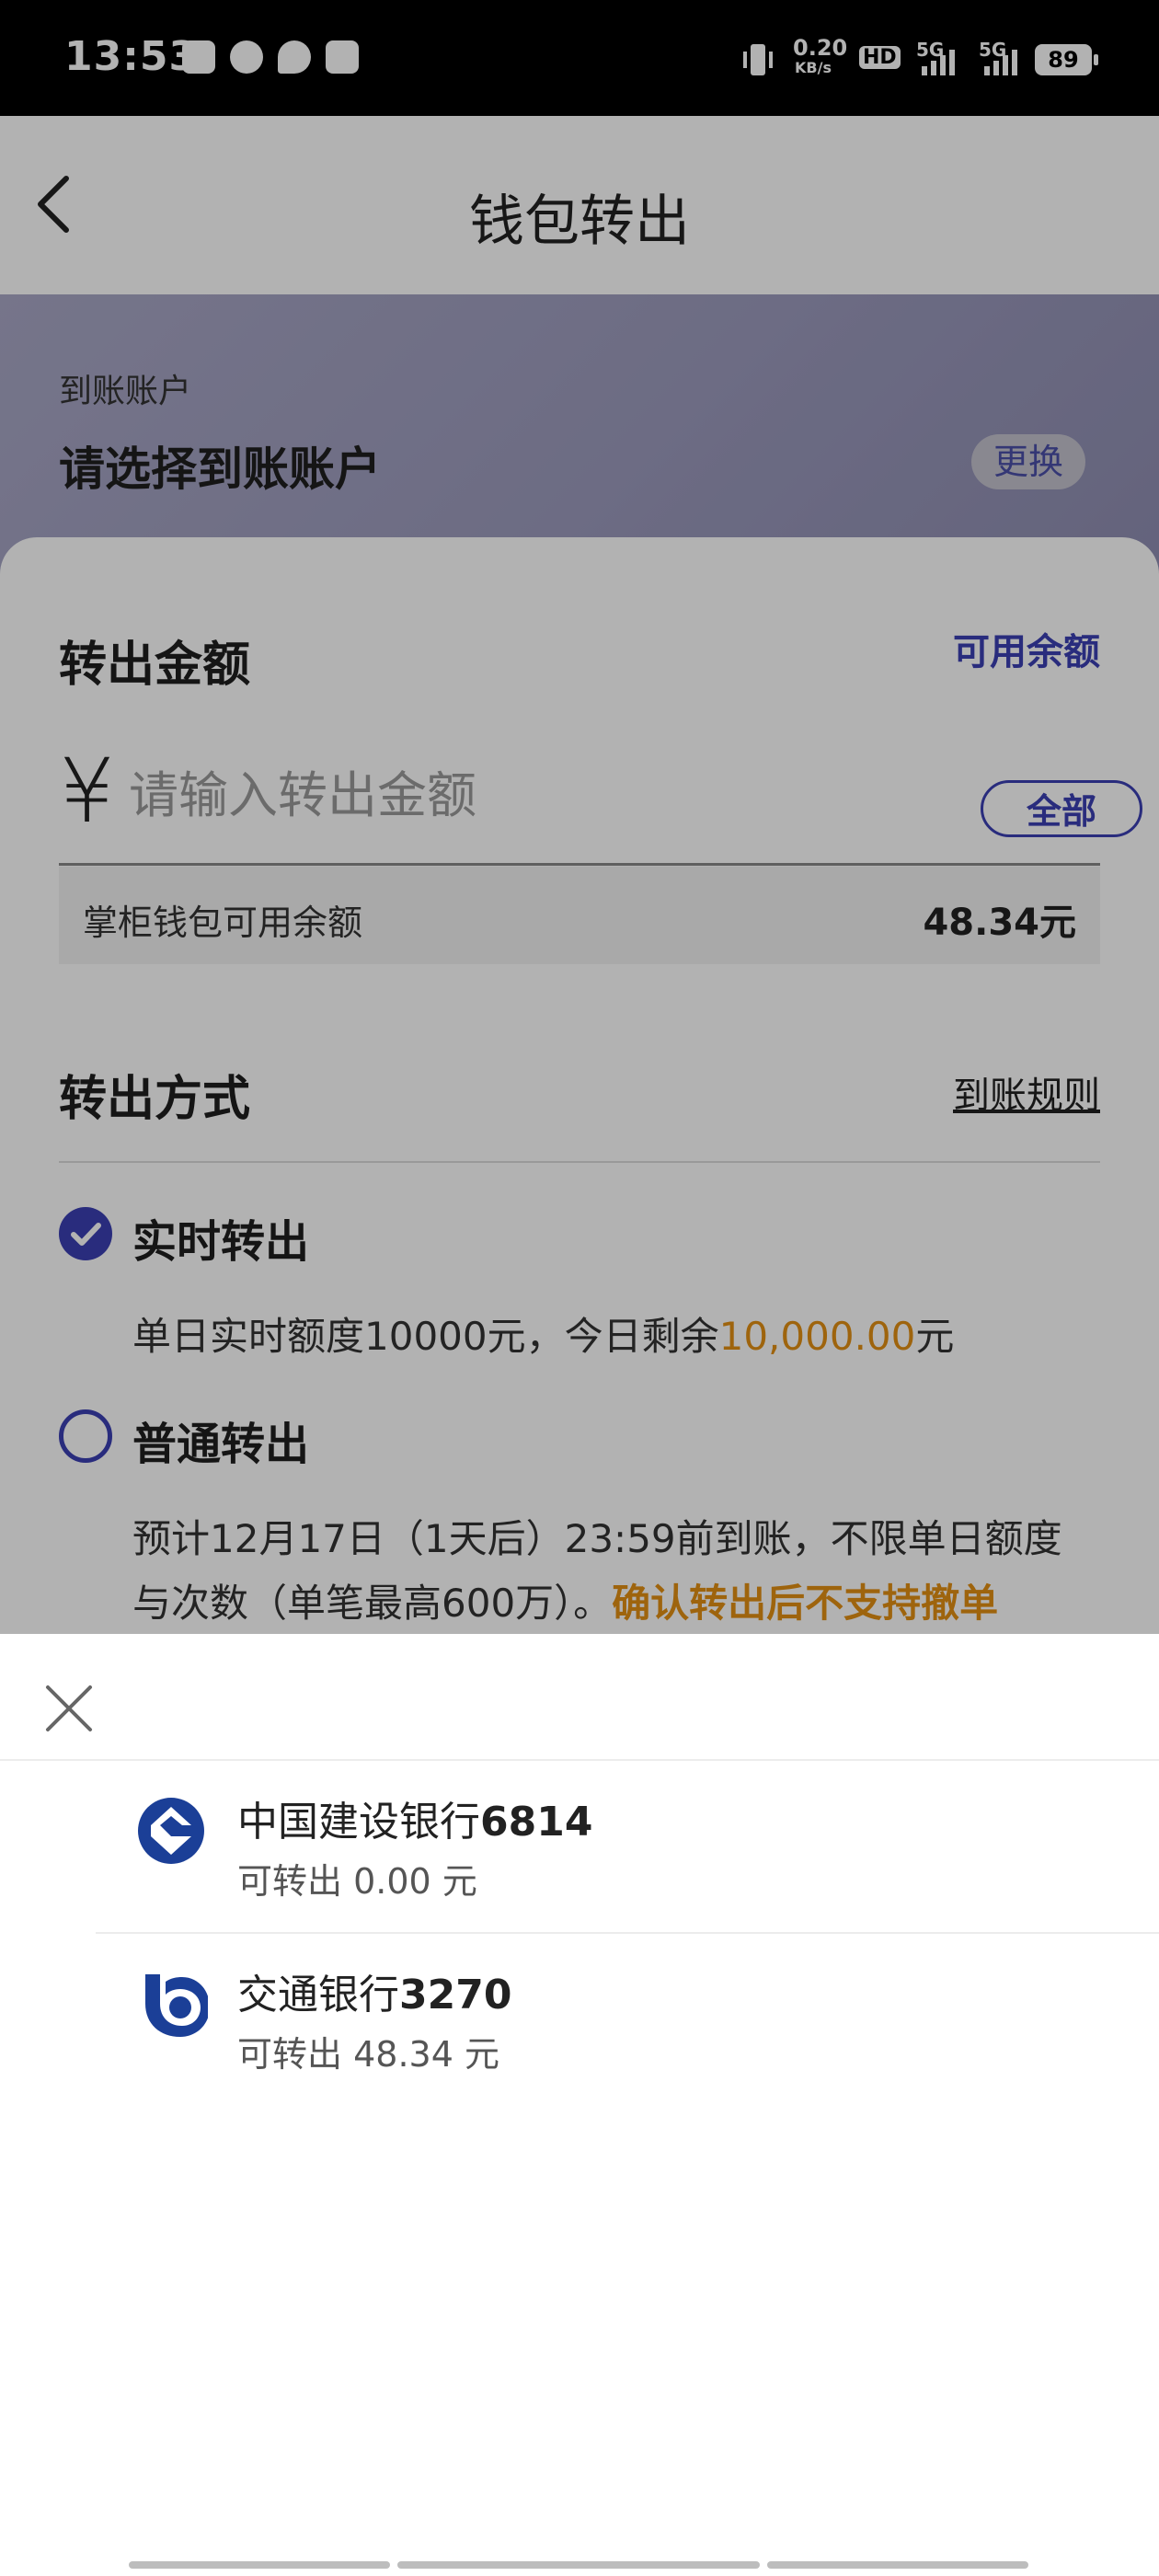 This screenshot has height=2576, width=1159. What do you see at coordinates (368, 2054) in the screenshot?
I see `bank-available-amount: 可转出 48.34 元` at bounding box center [368, 2054].